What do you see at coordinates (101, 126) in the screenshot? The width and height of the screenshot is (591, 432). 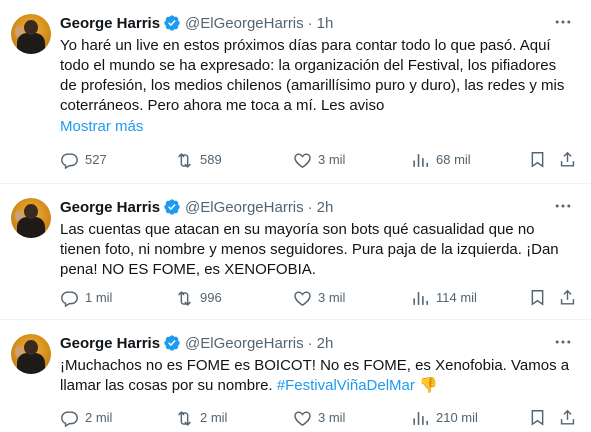 I see `show-more-link: Mostrar más` at bounding box center [101, 126].